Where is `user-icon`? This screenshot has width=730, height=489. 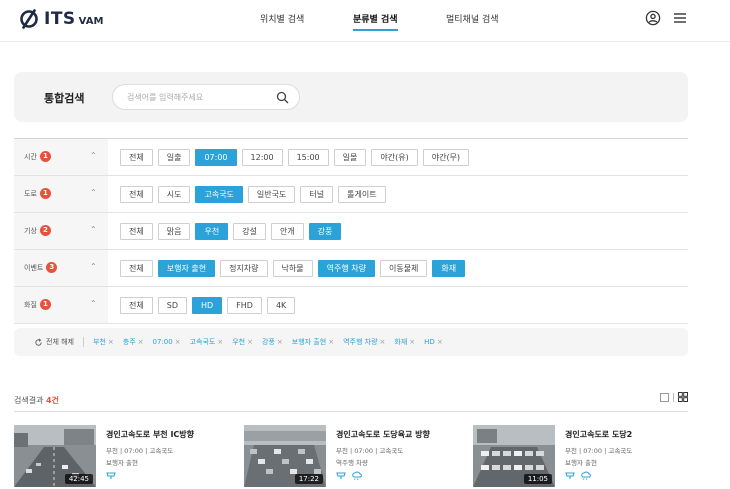
user-icon is located at coordinates (653, 18).